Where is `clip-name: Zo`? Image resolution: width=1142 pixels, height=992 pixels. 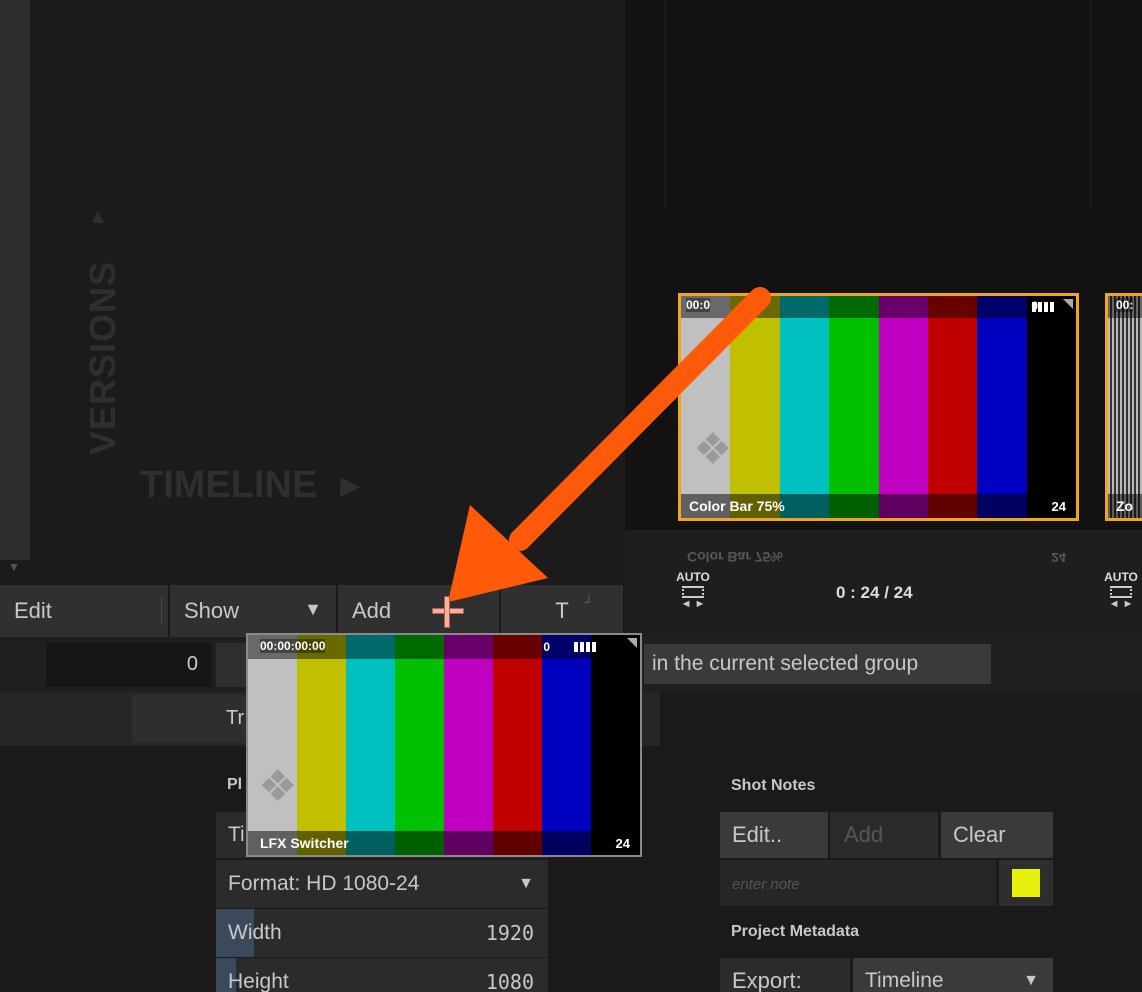
clip-name: Zo is located at coordinates (1125, 506).